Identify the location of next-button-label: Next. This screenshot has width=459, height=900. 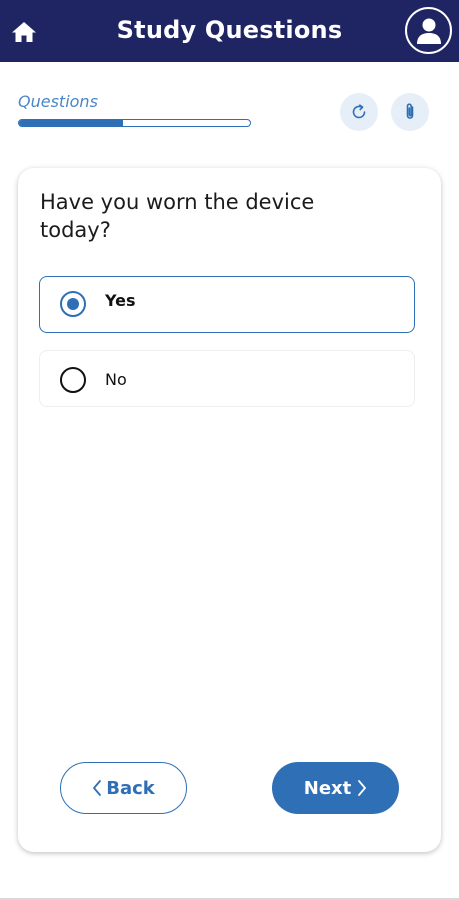
(327, 788).